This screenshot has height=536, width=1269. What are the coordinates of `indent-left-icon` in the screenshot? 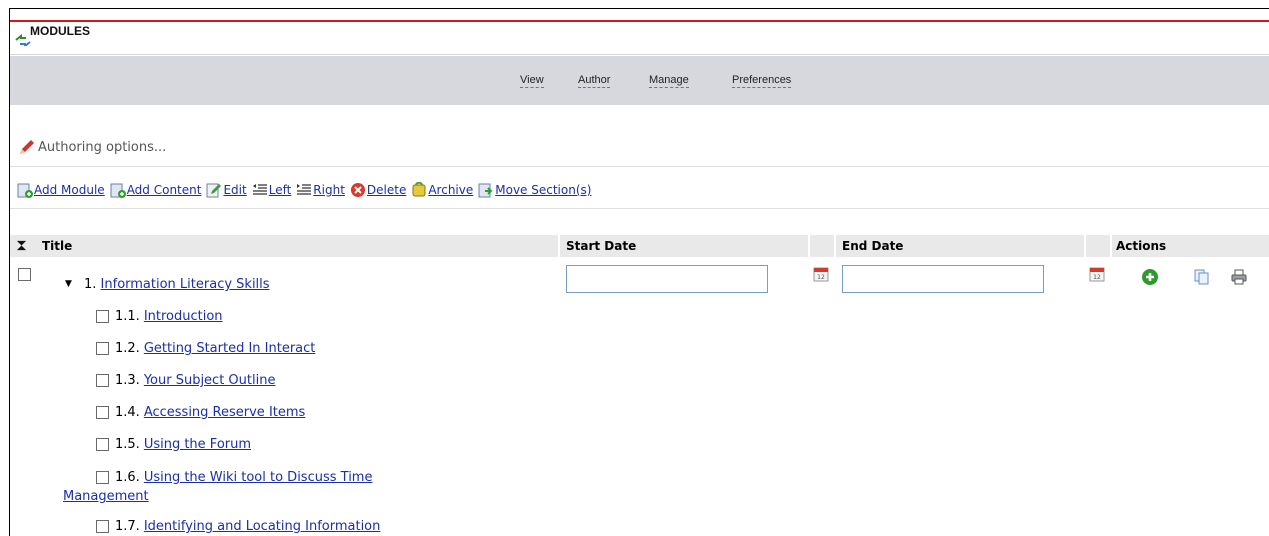 It's located at (259, 189).